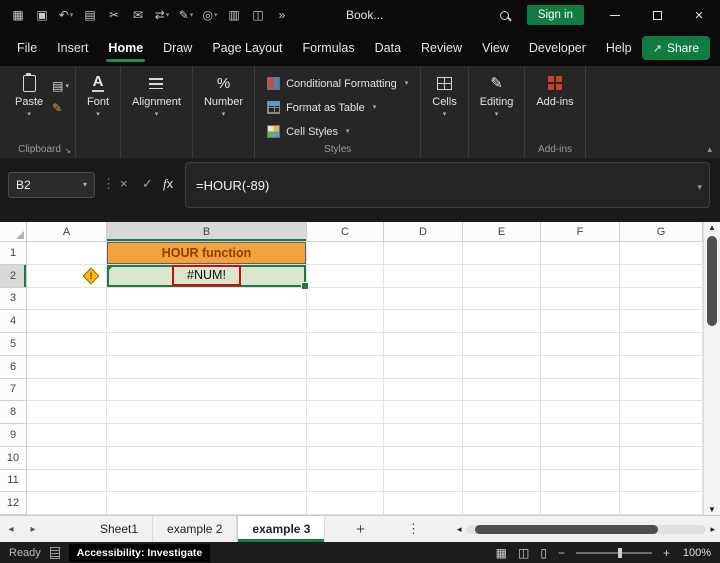 This screenshot has width=720, height=563. Describe the element at coordinates (580, 503) in the screenshot. I see `cell-f12` at that location.